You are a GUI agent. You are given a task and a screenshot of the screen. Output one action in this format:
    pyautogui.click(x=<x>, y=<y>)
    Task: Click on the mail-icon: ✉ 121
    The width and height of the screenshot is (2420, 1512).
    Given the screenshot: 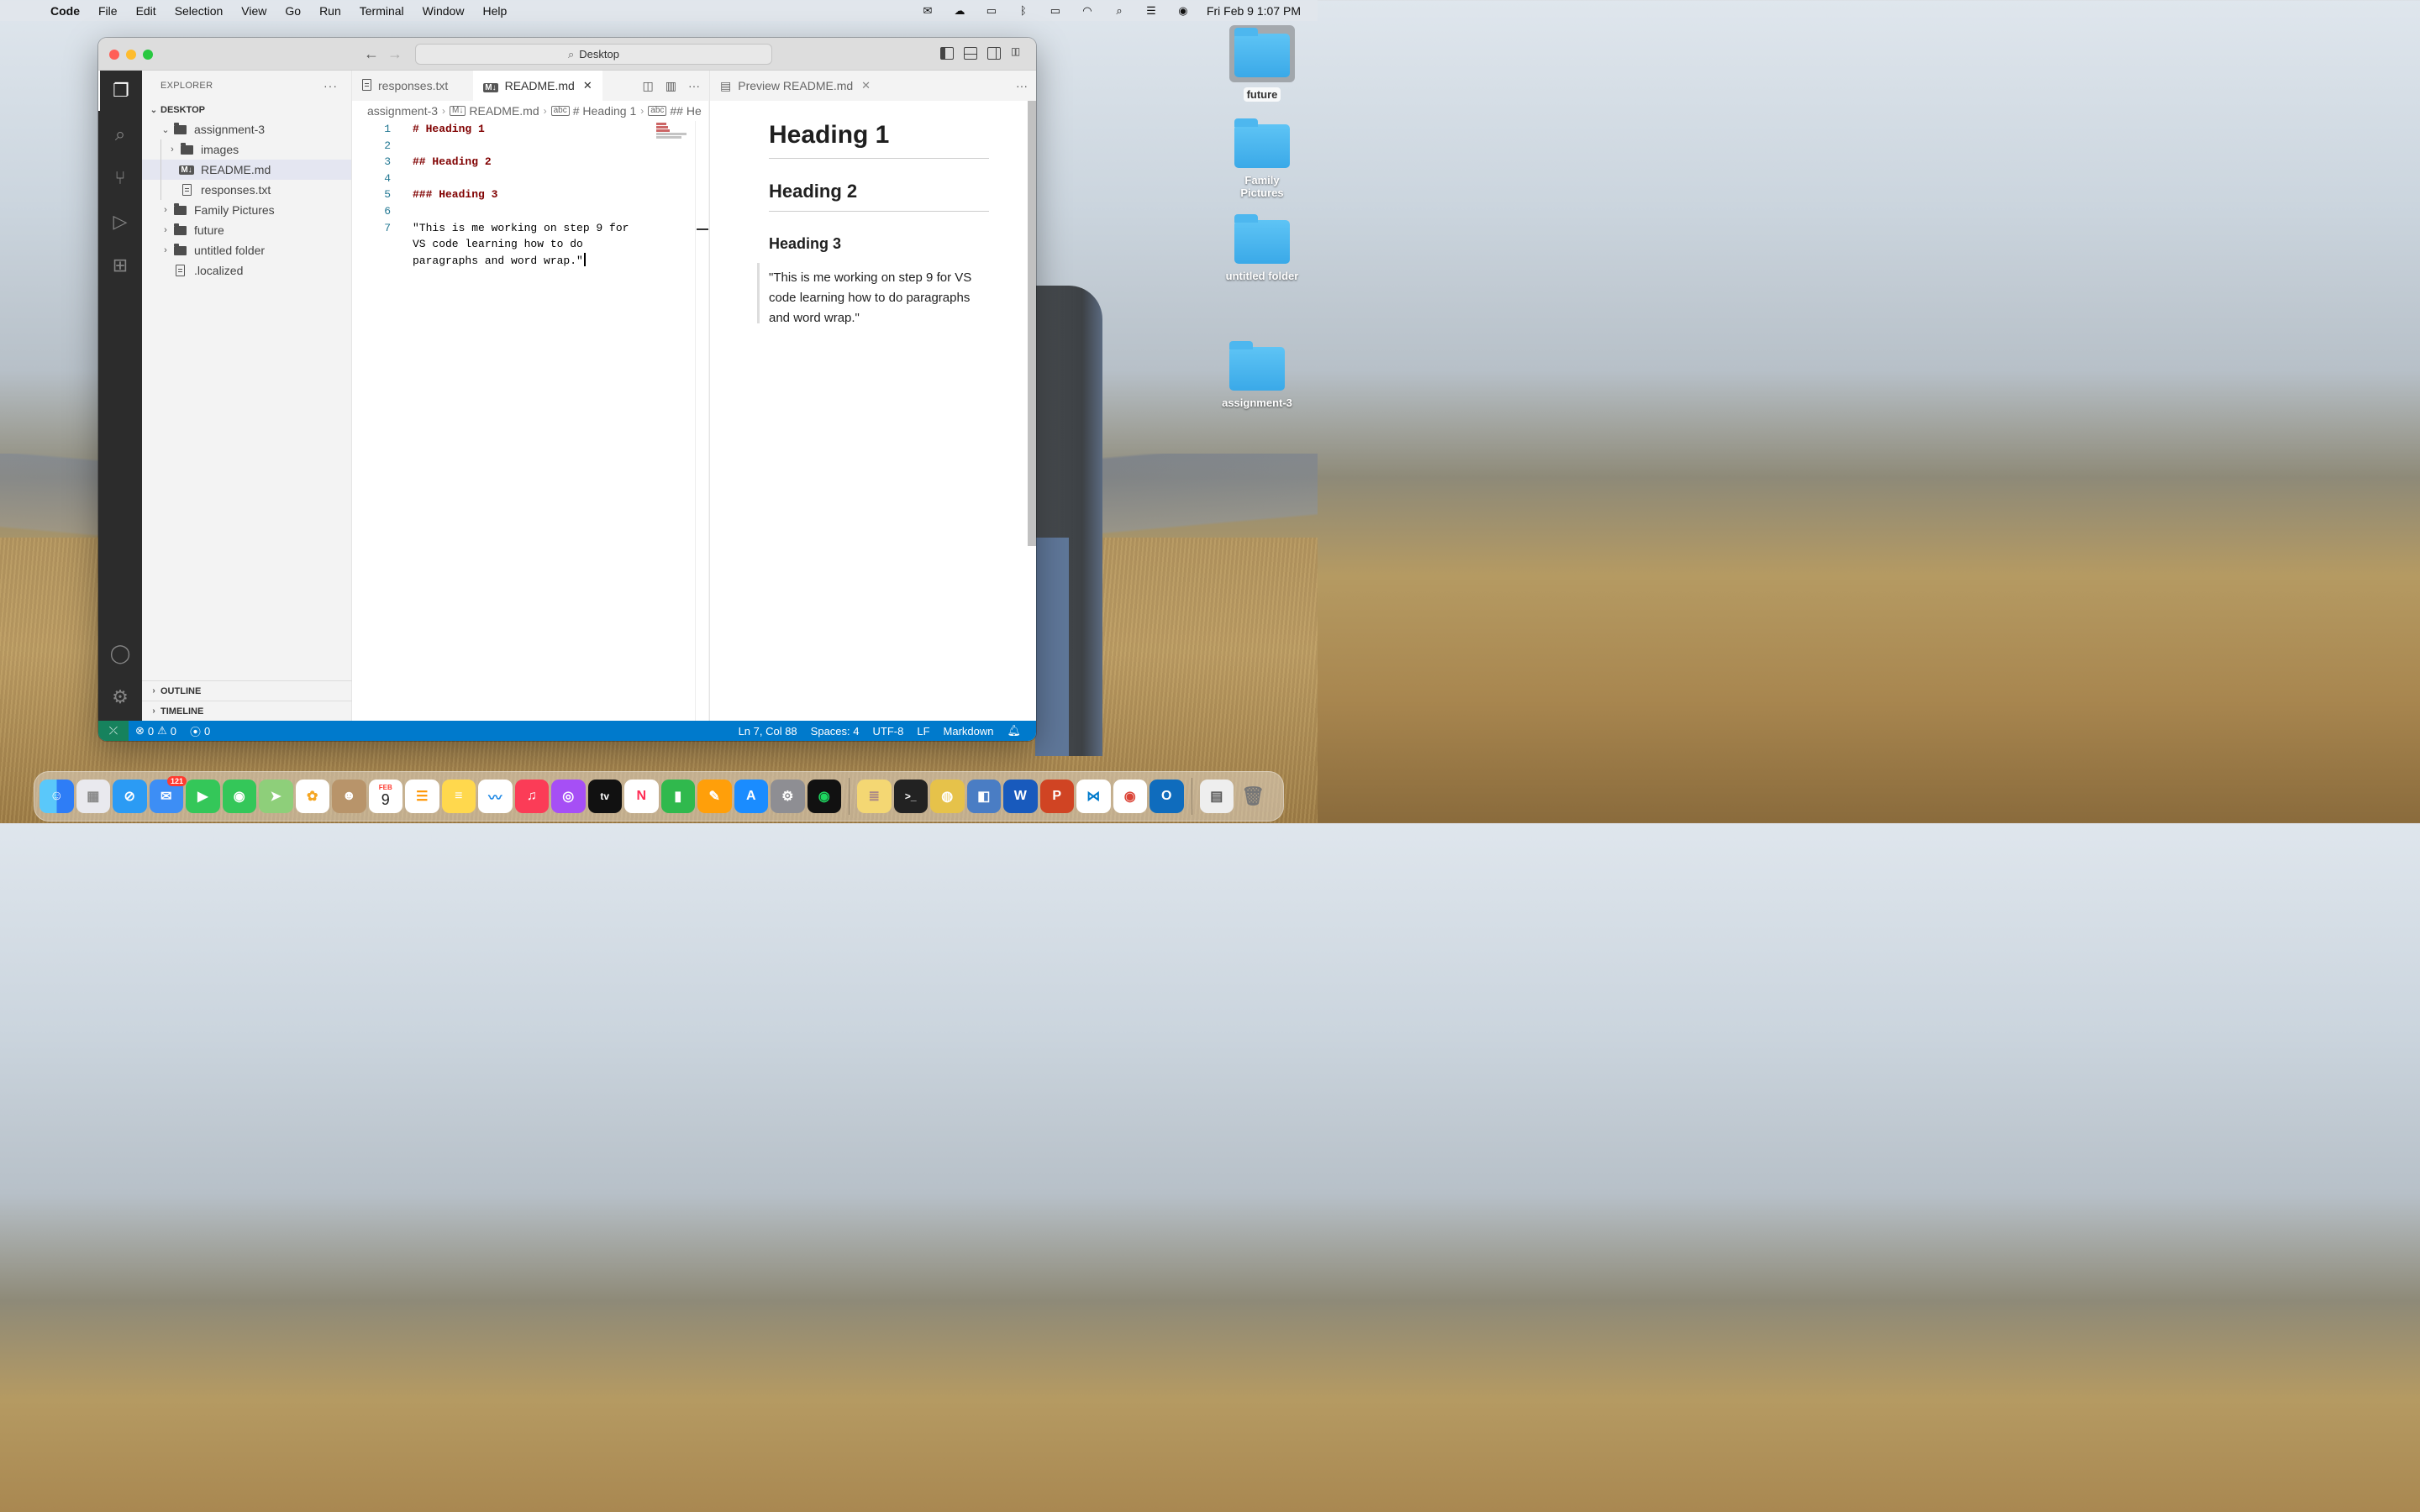 What is the action you would take?
    pyautogui.click(x=168, y=794)
    